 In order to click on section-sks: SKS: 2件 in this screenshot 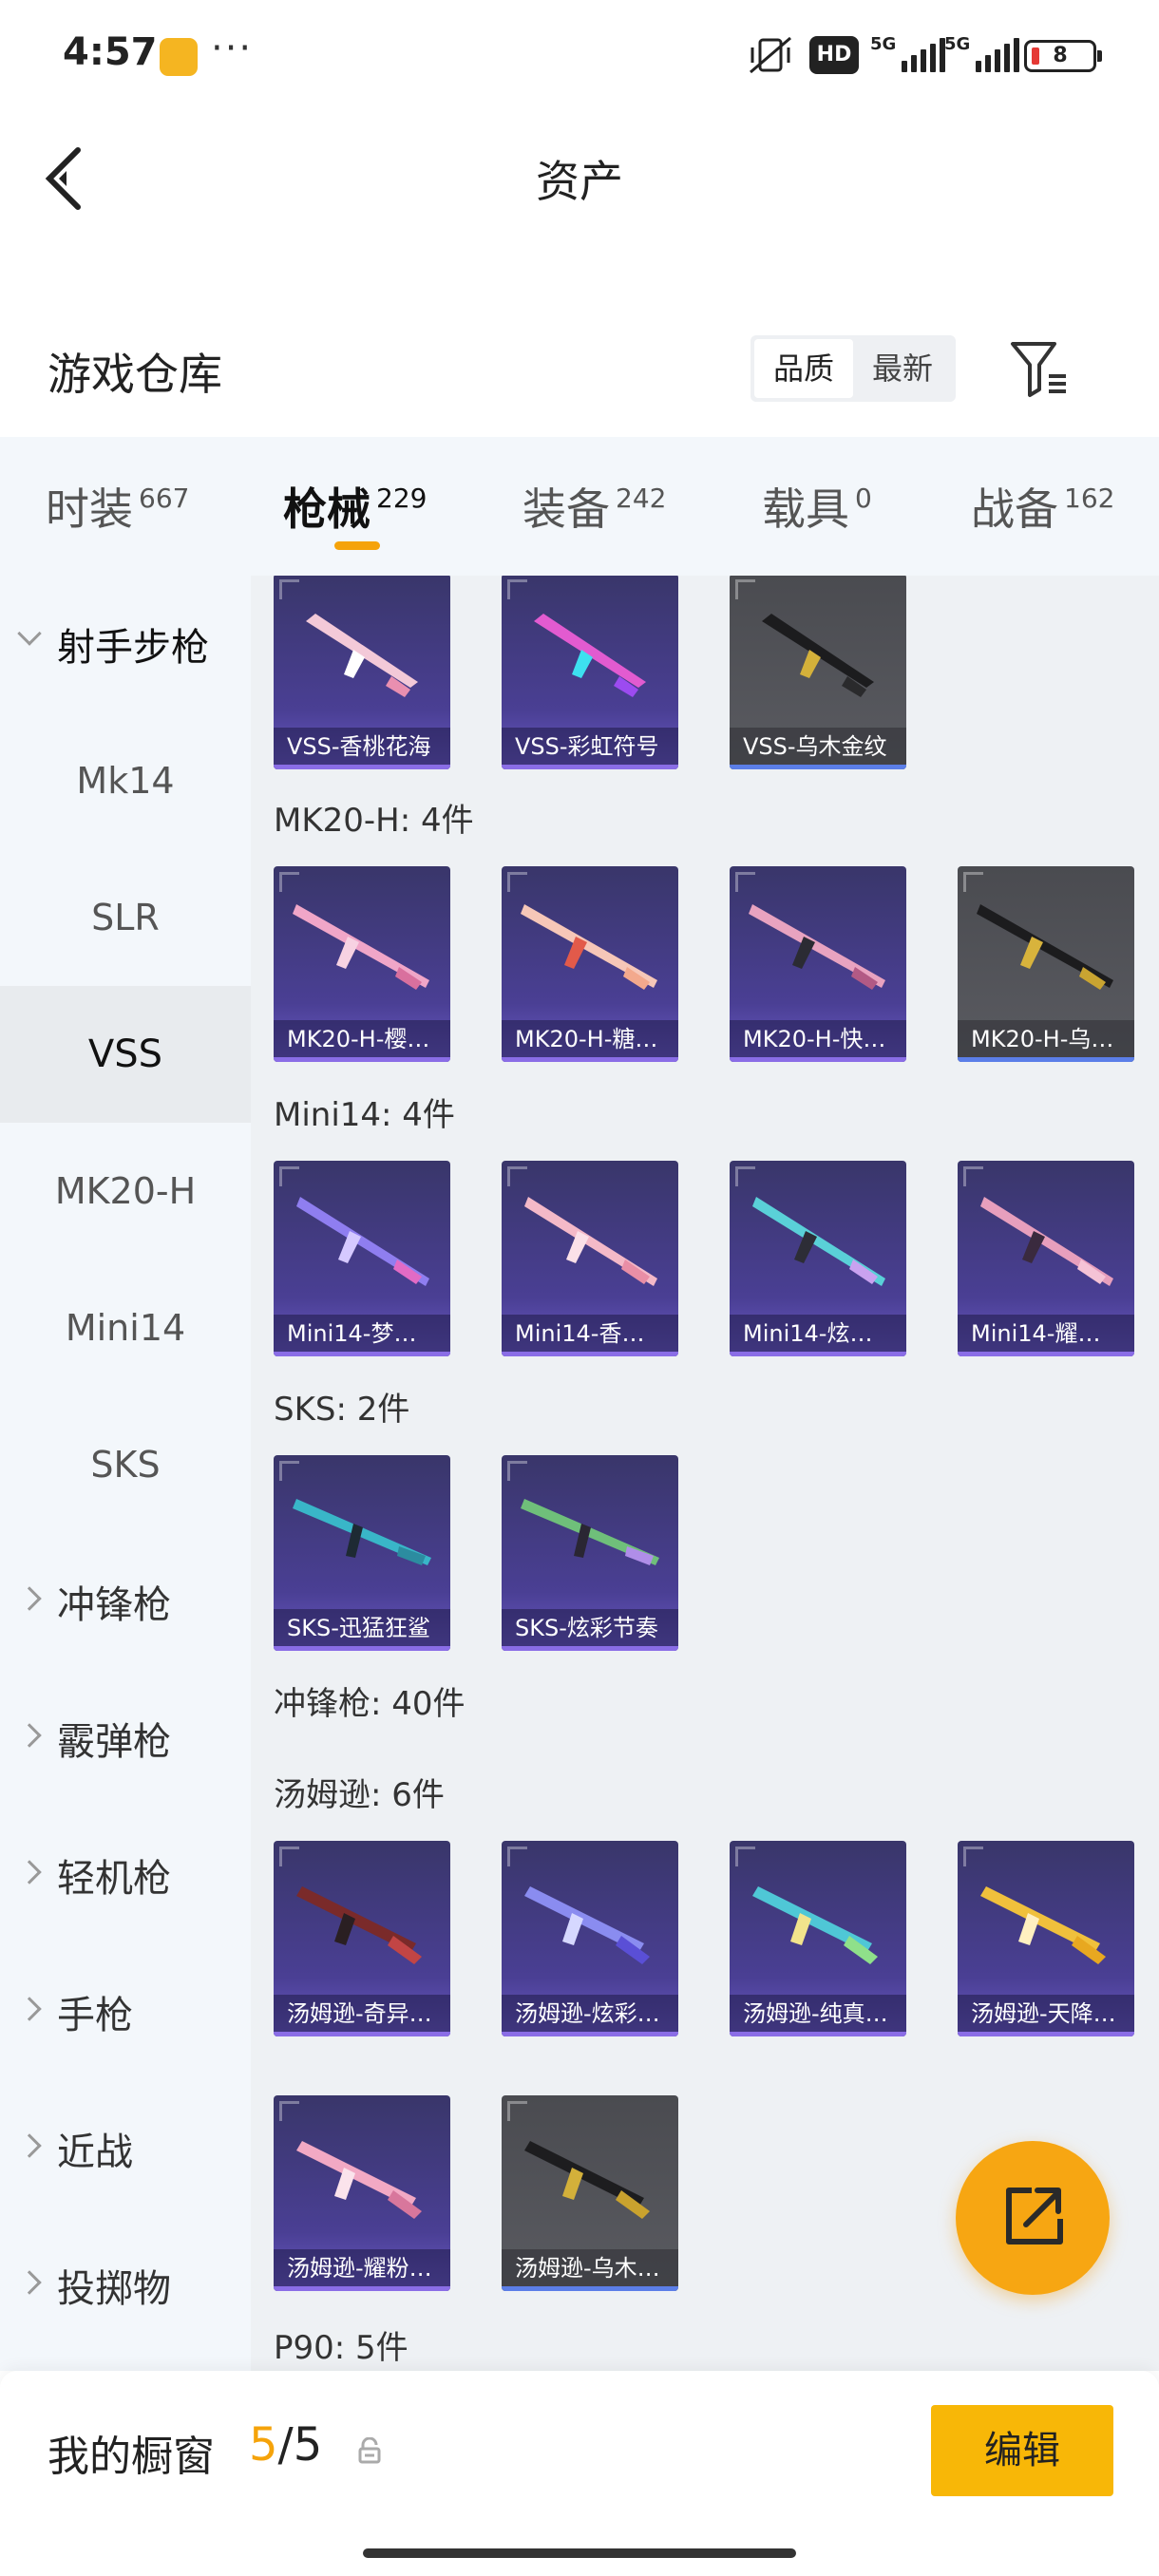, I will do `click(342, 1410)`.